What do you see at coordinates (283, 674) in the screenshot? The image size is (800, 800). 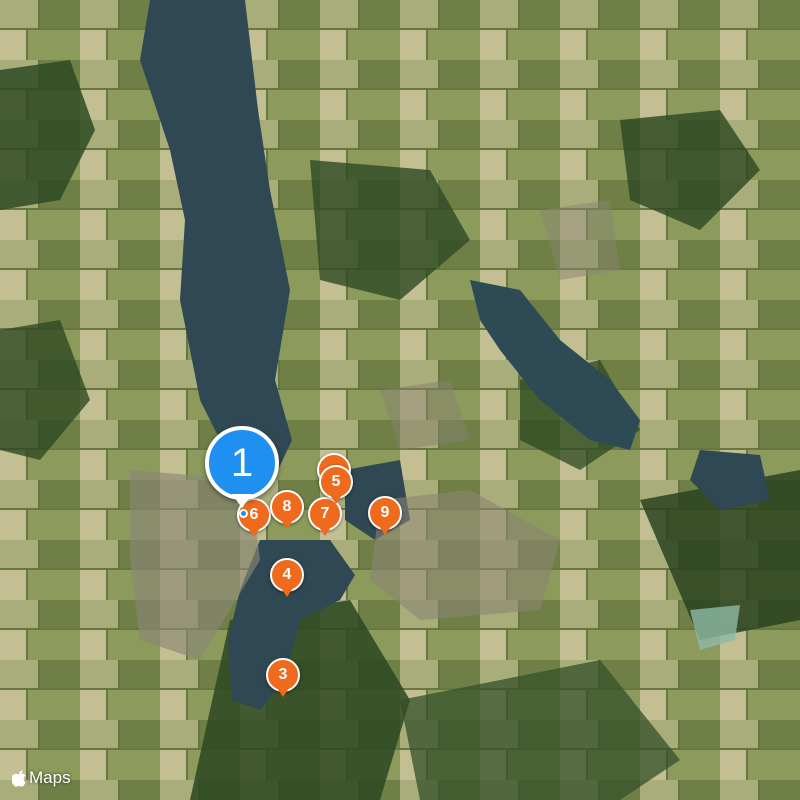 I see `map-marker-label: 3` at bounding box center [283, 674].